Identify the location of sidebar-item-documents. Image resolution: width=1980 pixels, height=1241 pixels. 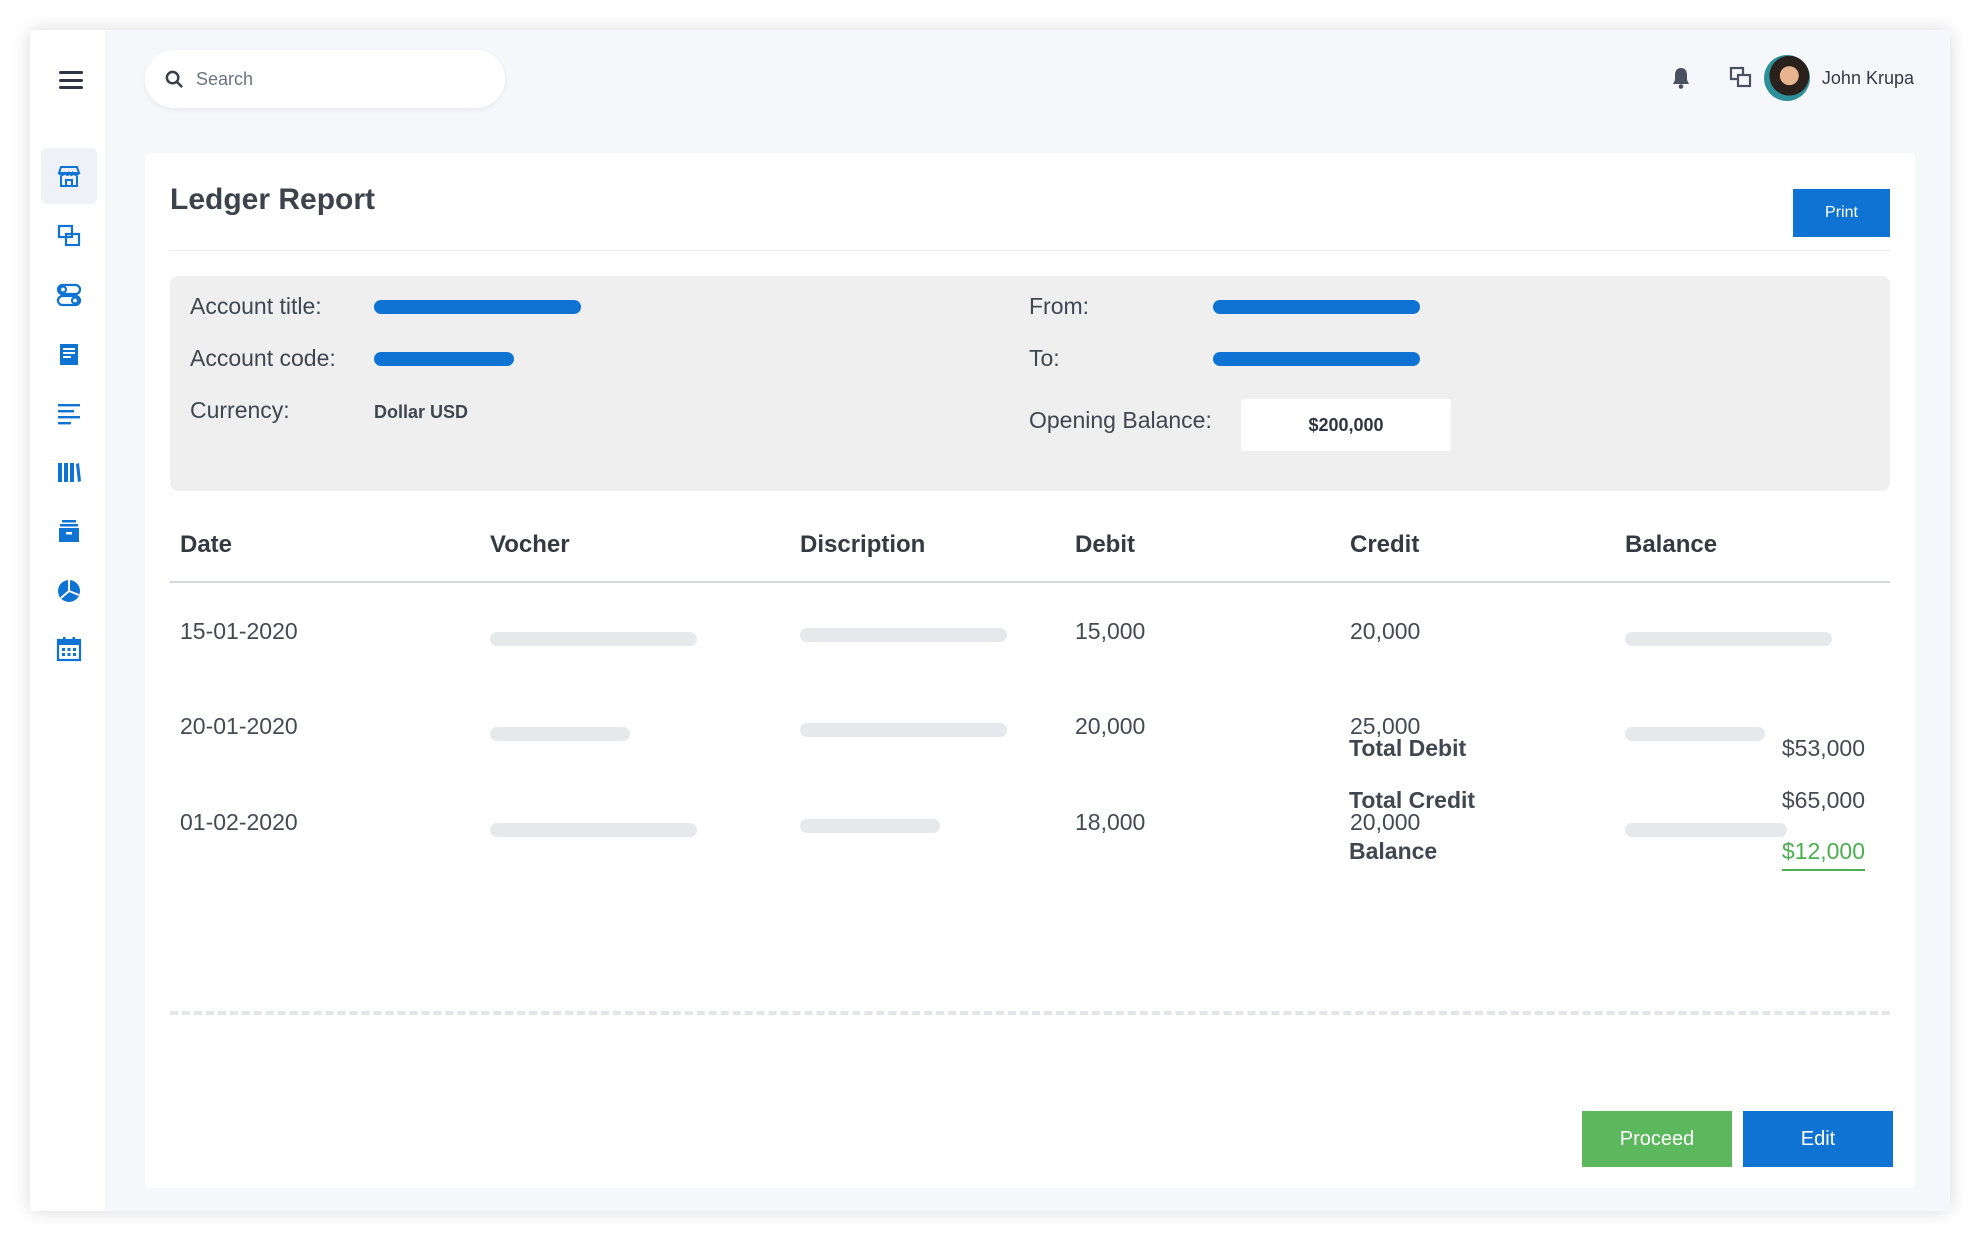
(69, 354).